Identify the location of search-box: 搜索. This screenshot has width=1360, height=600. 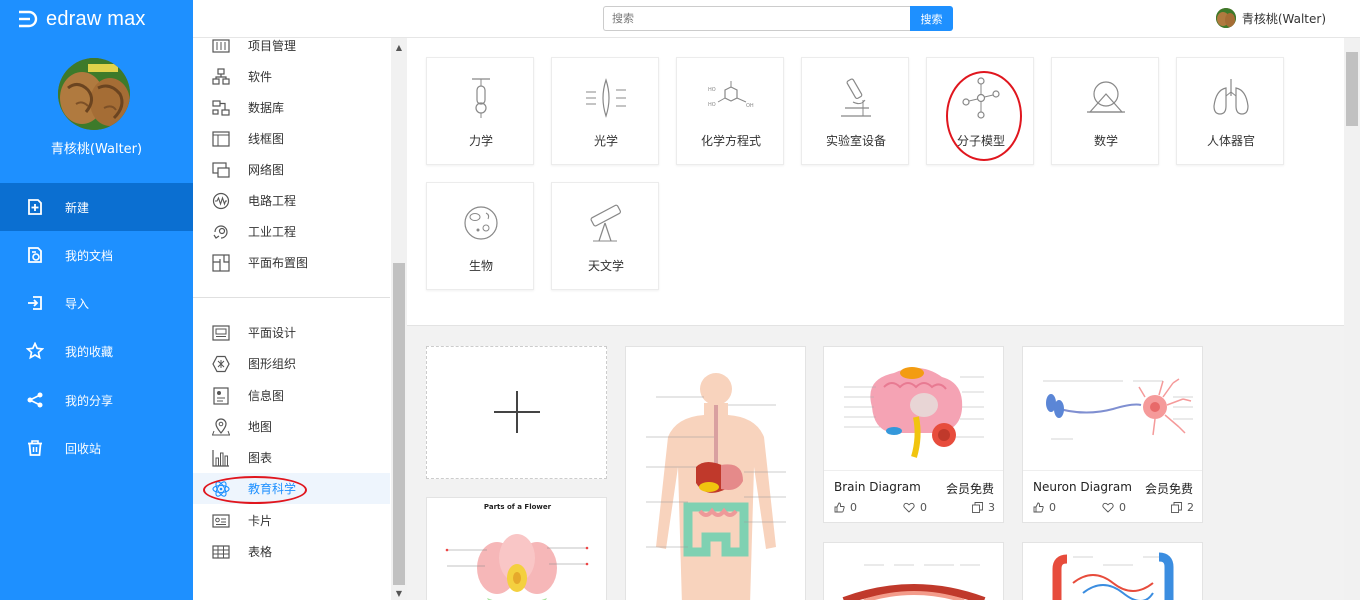
(778, 18).